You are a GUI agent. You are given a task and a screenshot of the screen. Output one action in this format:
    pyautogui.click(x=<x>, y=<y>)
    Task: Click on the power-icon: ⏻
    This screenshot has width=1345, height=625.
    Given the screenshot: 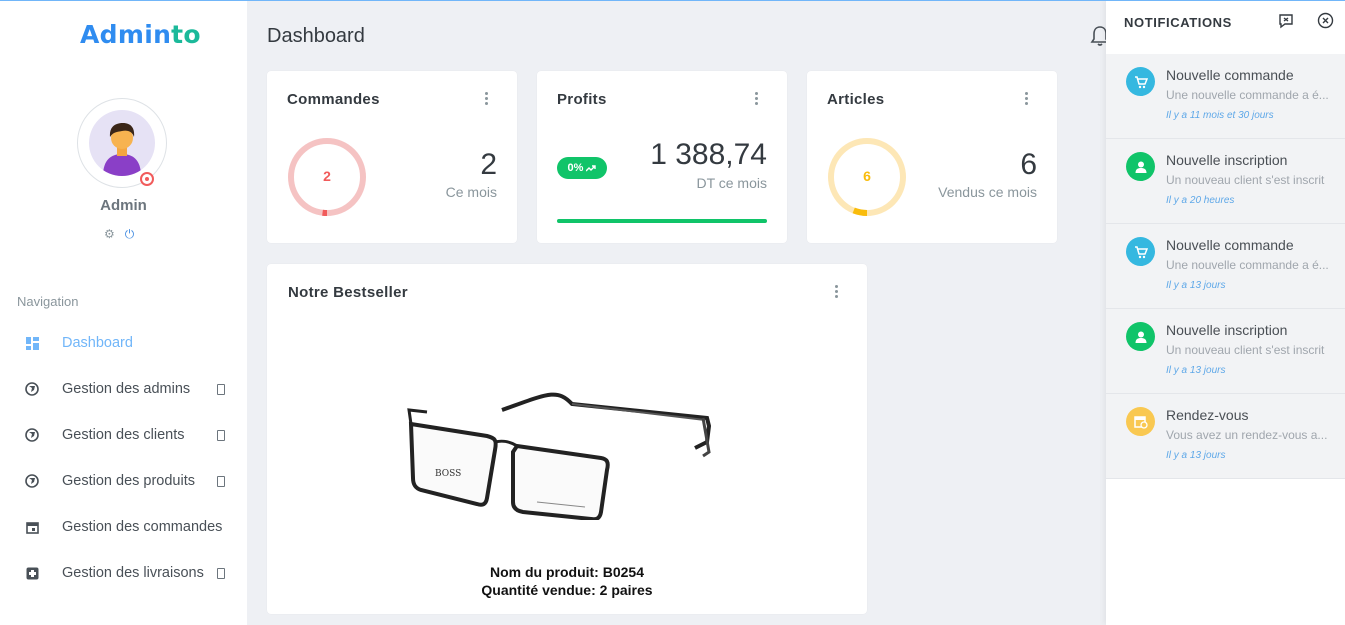 What is the action you would take?
    pyautogui.click(x=130, y=234)
    